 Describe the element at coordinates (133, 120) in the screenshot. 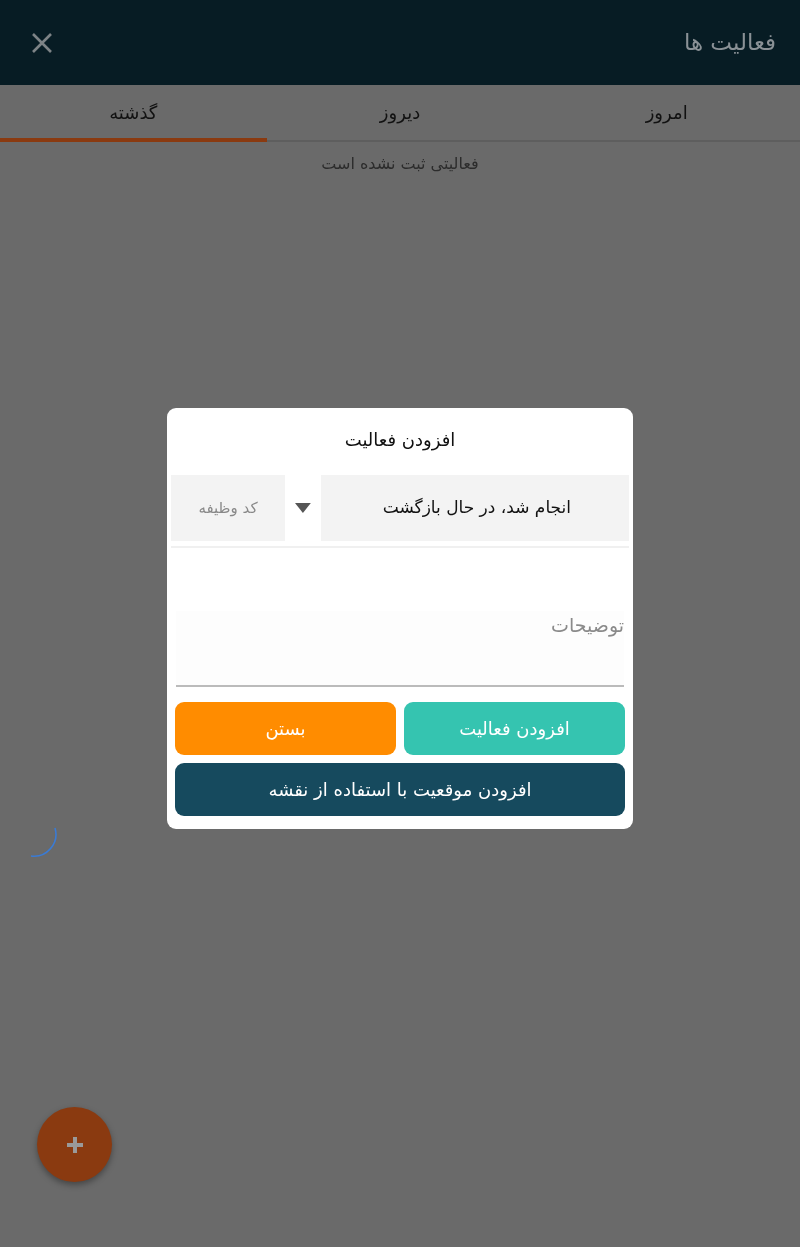

I see `tab: گذشته` at that location.